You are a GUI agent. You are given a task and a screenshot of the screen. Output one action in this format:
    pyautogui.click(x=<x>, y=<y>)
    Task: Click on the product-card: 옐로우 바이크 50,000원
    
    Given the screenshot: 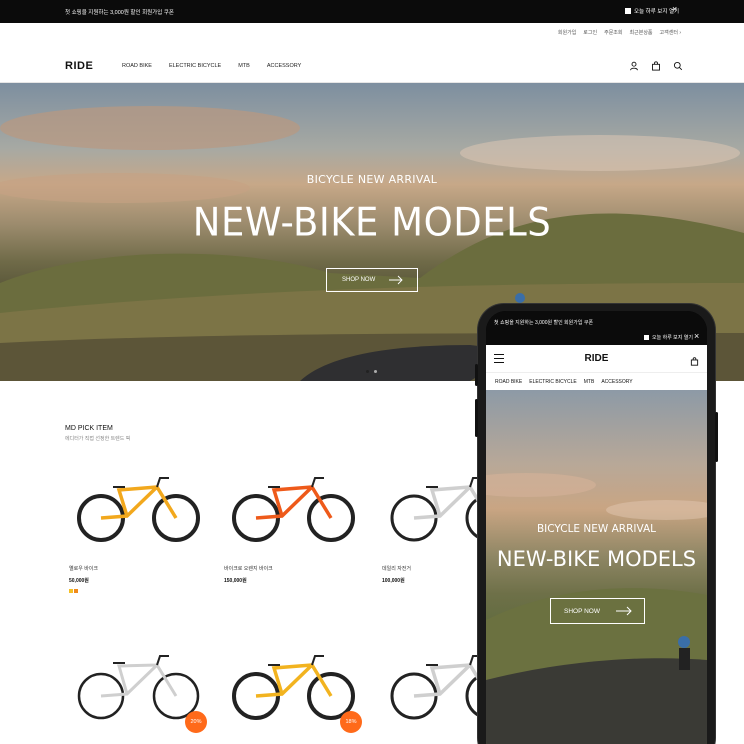 What is the action you would take?
    pyautogui.click(x=139, y=531)
    